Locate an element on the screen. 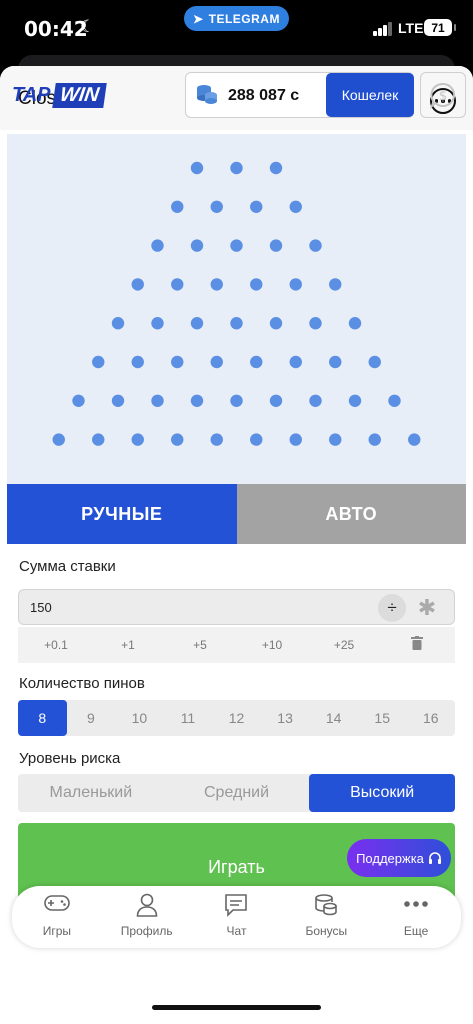 This screenshot has width=473, height=1024. pins-option-10: 10 is located at coordinates (139, 718).